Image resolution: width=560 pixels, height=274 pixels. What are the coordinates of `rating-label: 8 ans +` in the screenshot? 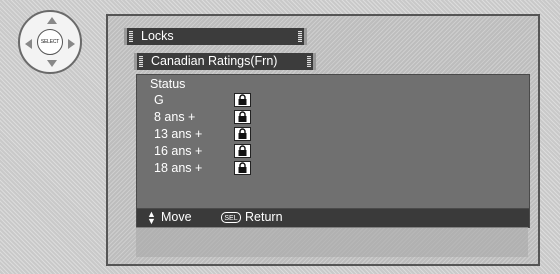 It's located at (175, 117).